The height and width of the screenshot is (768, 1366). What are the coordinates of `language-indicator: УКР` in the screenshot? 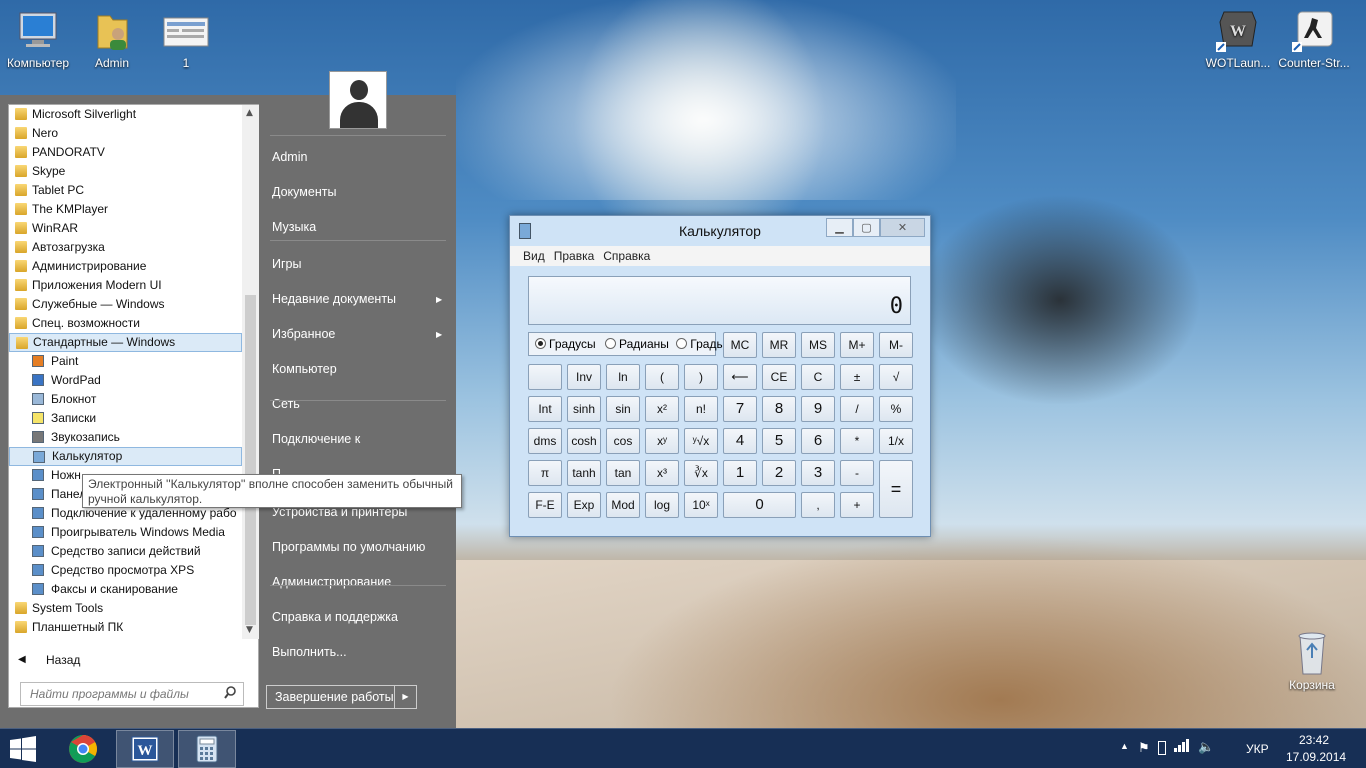 It's located at (1257, 749).